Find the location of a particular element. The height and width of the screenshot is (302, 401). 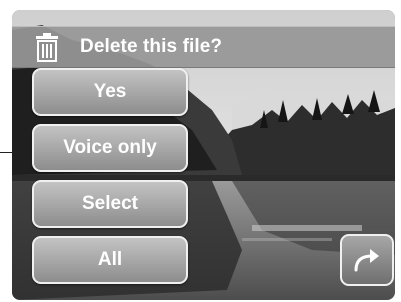

dialog-header: Delete this file? is located at coordinates (203, 47).